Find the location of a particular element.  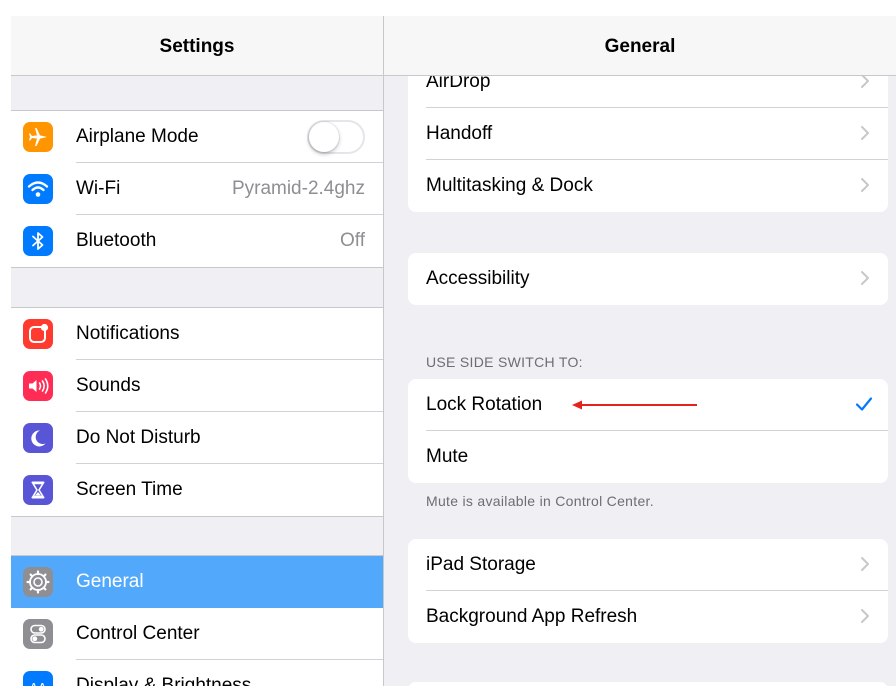

control-center-icon is located at coordinates (38, 634).